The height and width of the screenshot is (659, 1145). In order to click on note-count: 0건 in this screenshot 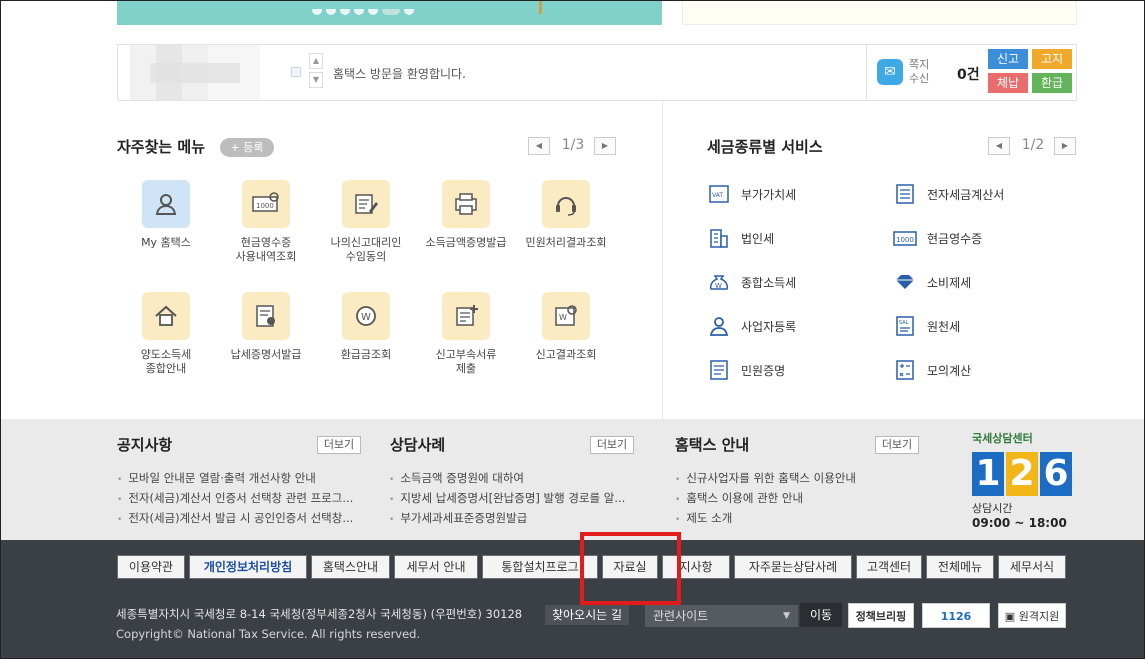, I will do `click(968, 75)`.